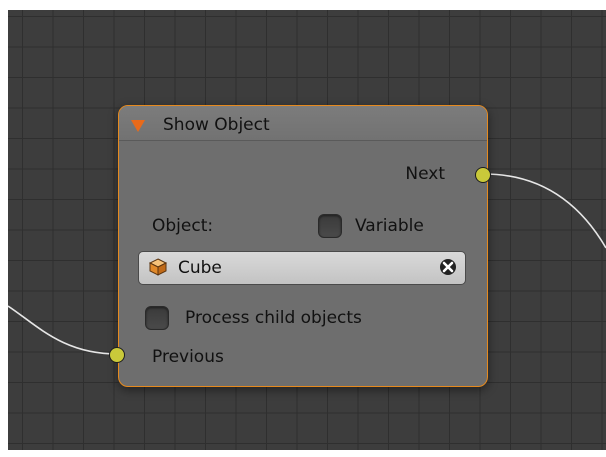 This screenshot has height=457, width=606. I want to click on object-label: Object:, so click(183, 226).